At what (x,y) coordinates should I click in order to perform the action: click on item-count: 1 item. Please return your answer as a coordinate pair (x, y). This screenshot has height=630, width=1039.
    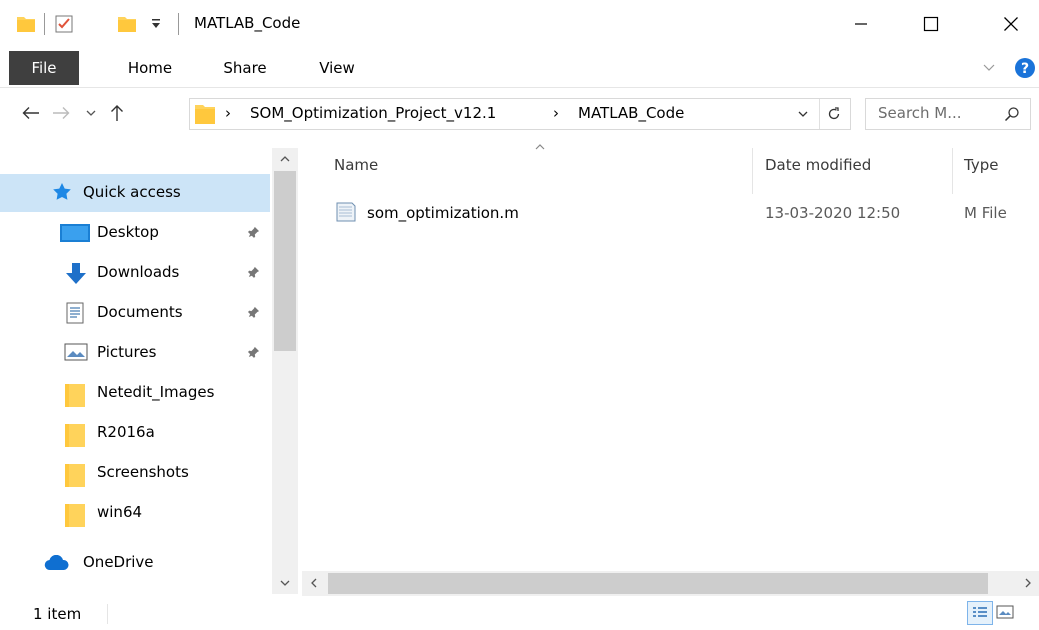
    Looking at the image, I should click on (57, 614).